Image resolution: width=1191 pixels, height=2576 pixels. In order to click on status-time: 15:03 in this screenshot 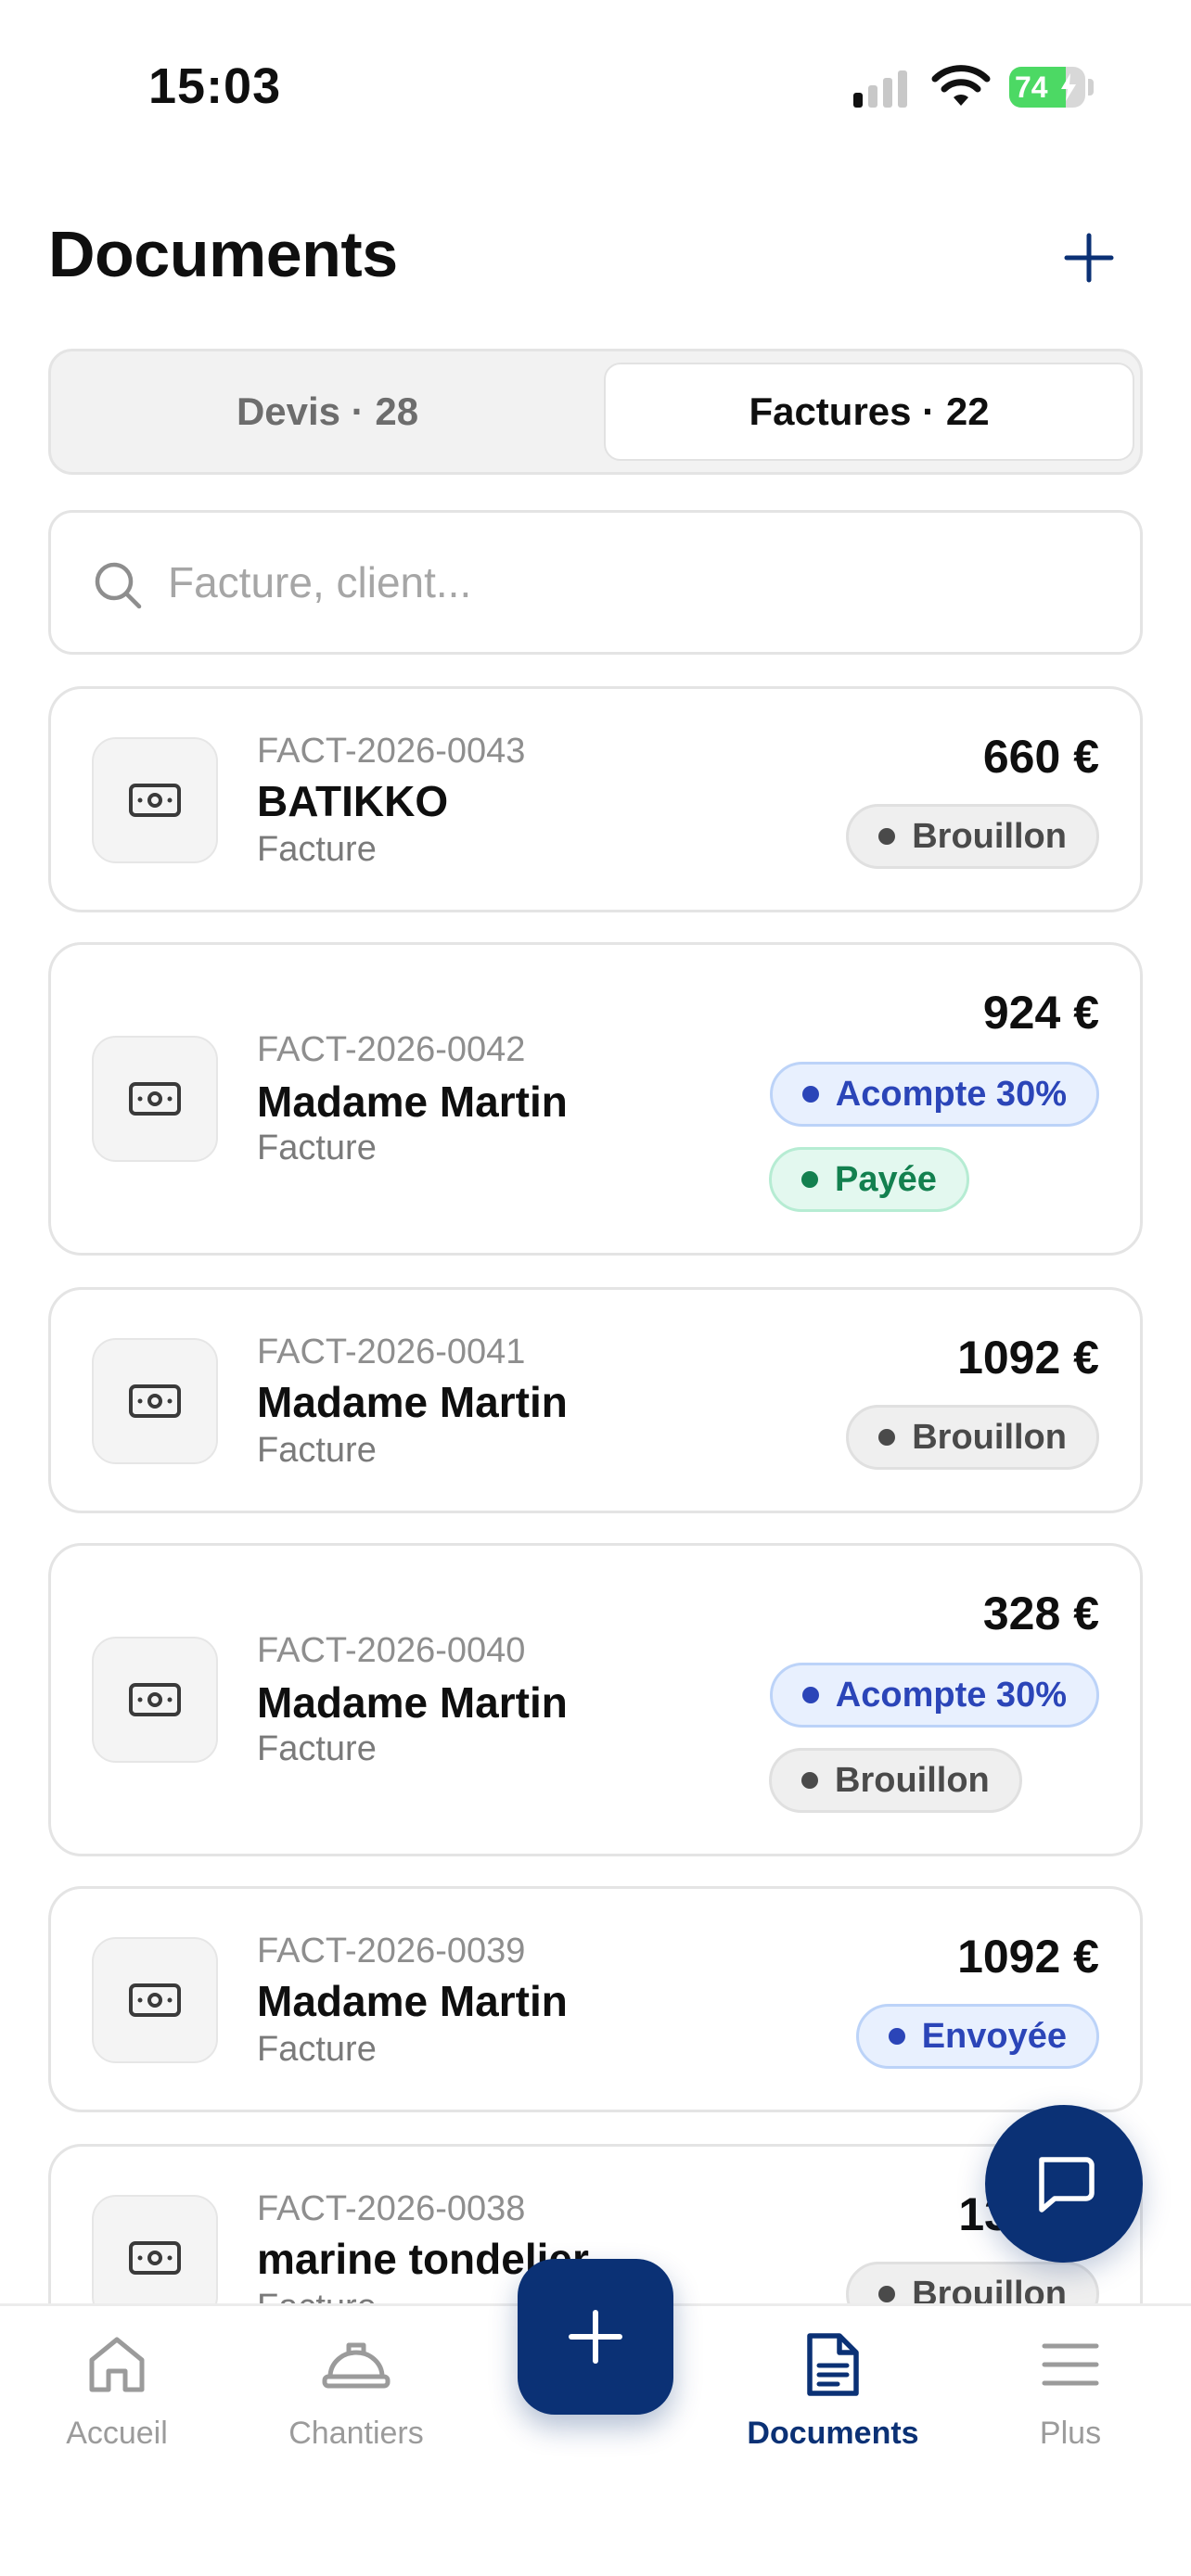, I will do `click(215, 86)`.